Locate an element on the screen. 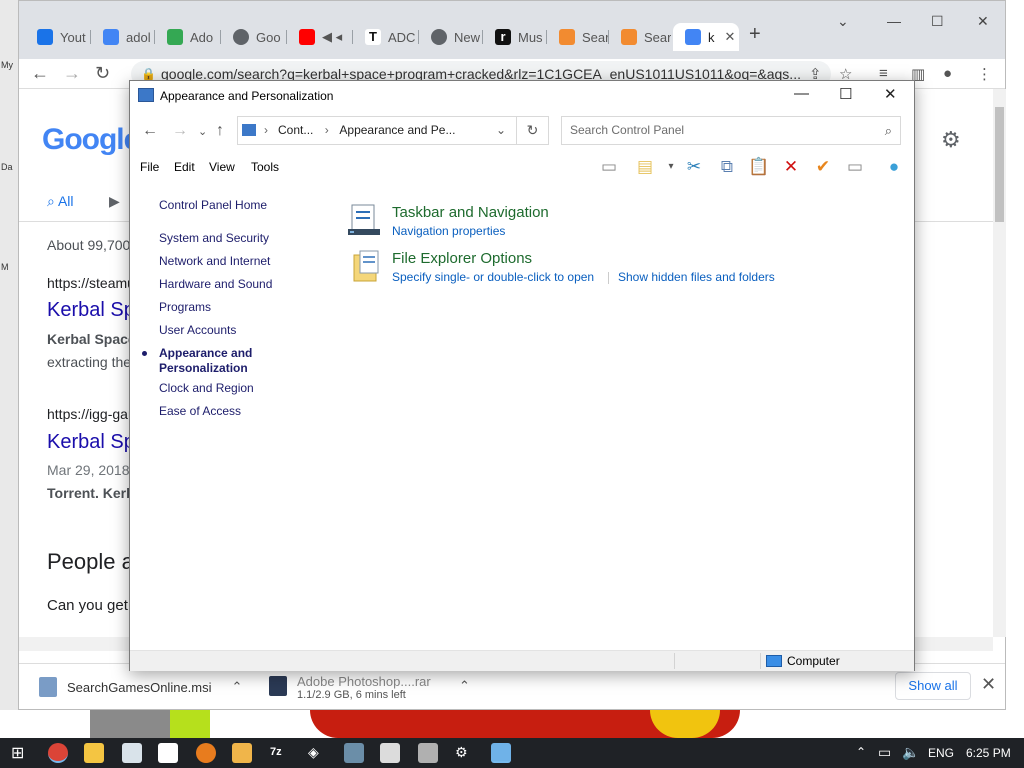  windows-start-icon: ⊞ is located at coordinates (17, 753).